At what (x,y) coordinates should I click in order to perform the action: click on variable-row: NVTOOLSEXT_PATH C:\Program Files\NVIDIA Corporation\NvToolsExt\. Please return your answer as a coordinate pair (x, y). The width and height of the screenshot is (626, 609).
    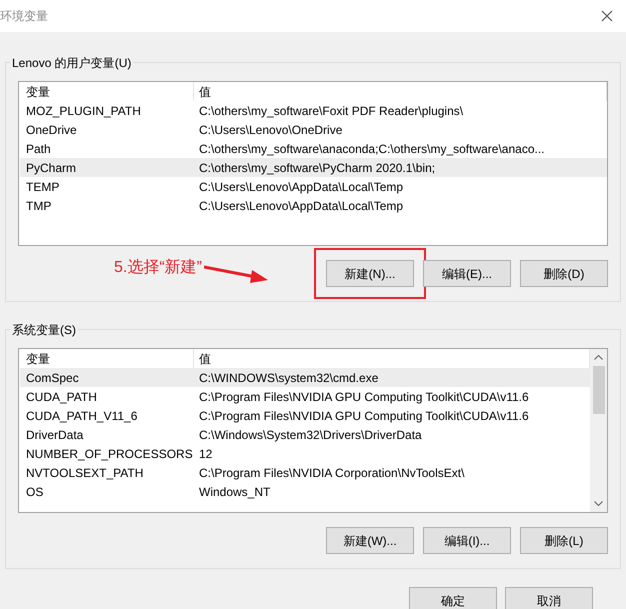
    Looking at the image, I should click on (305, 472).